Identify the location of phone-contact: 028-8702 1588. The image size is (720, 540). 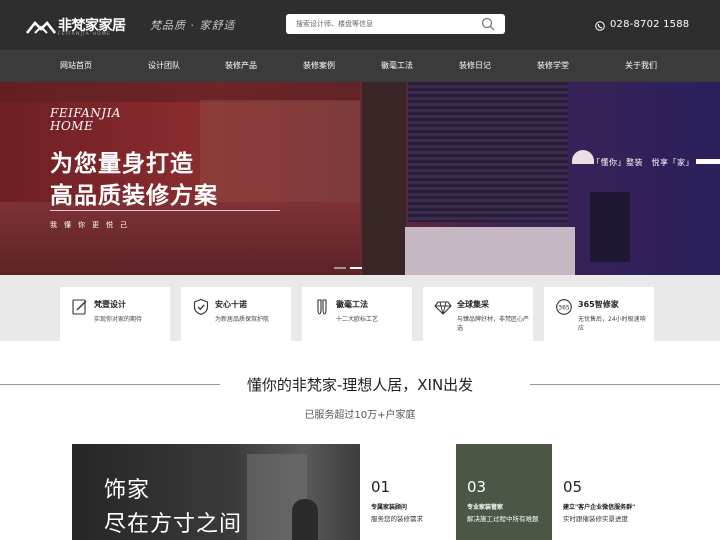
(642, 26).